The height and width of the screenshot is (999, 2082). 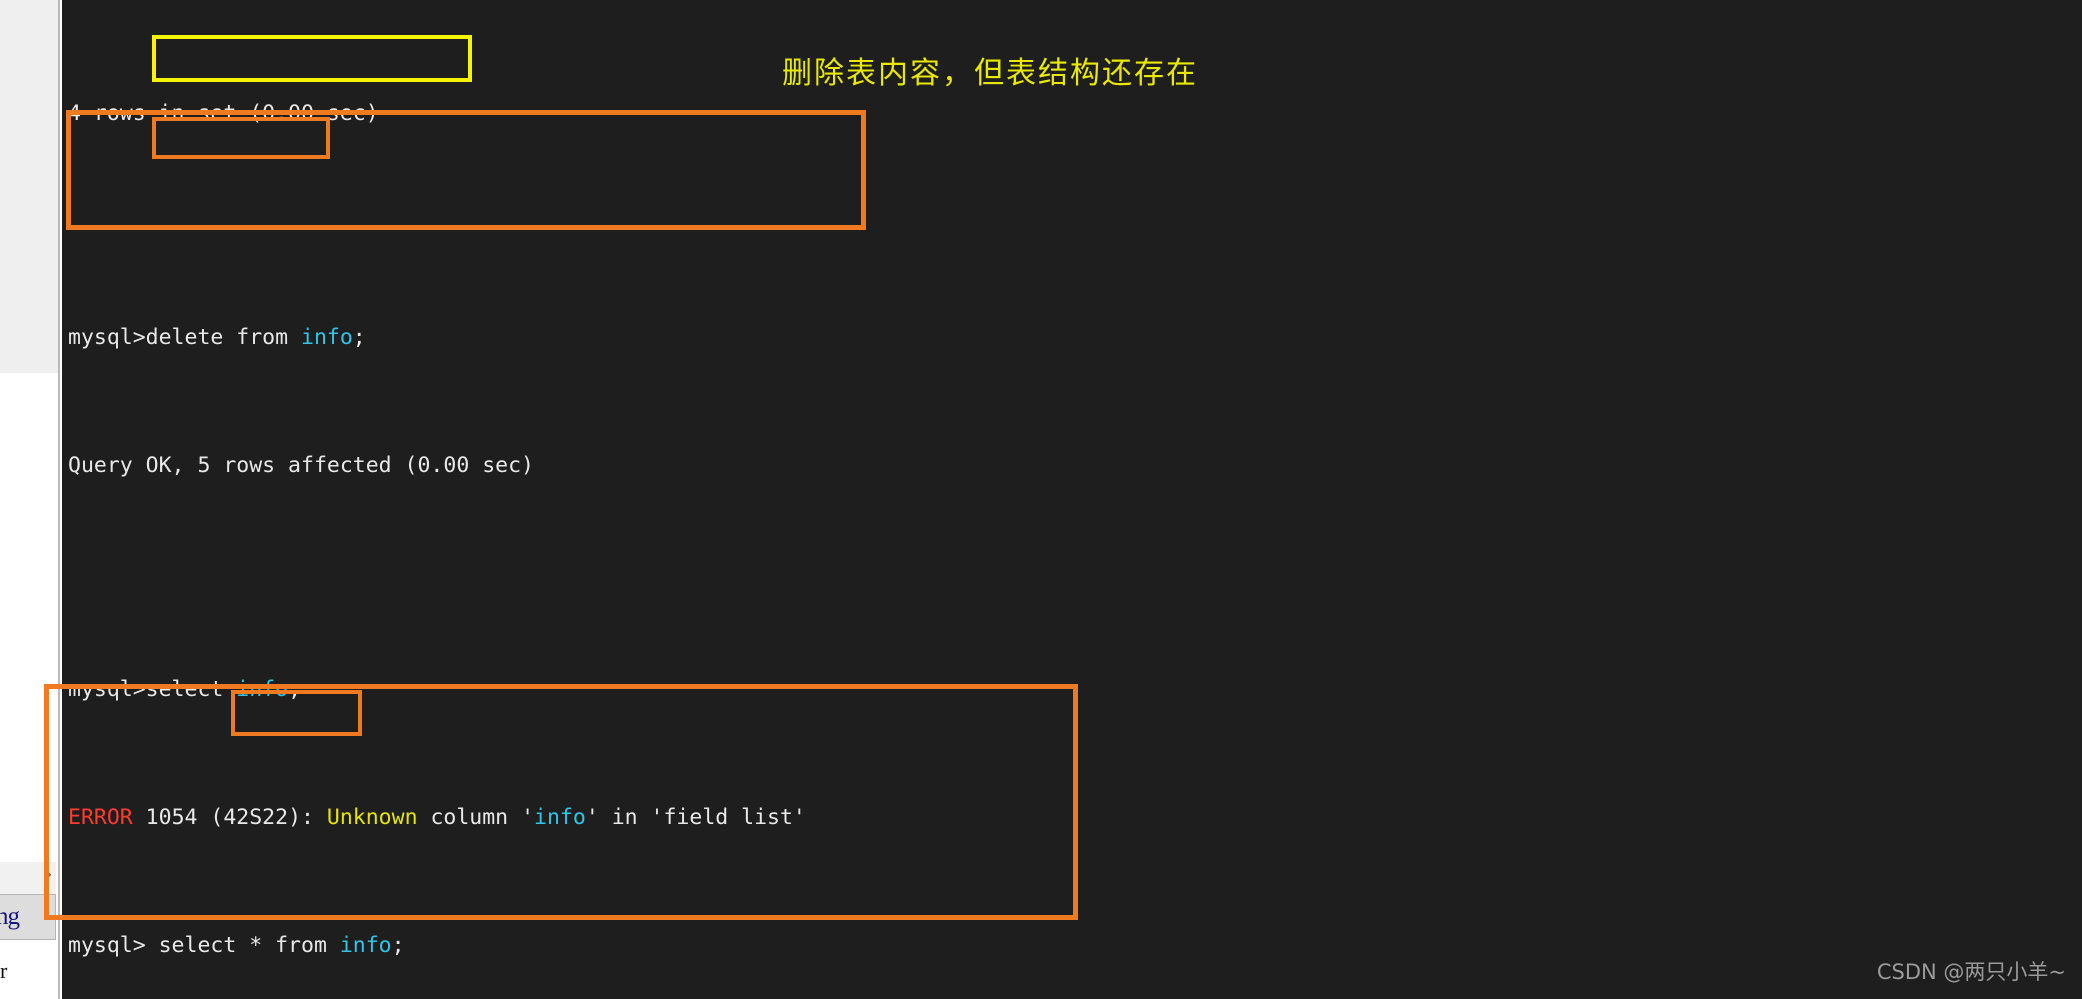 I want to click on select-command-column: info, so click(x=262, y=689).